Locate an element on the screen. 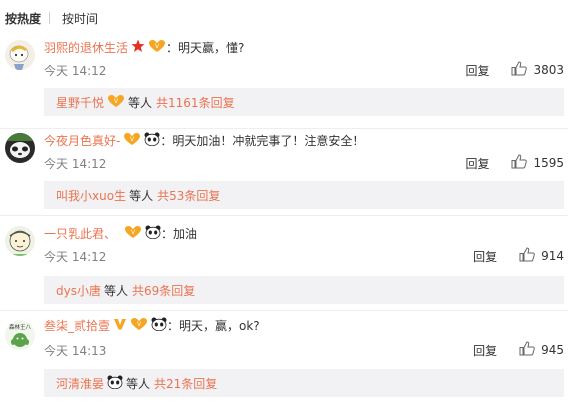 This screenshot has height=403, width=568. like-button: 914 is located at coordinates (541, 256).